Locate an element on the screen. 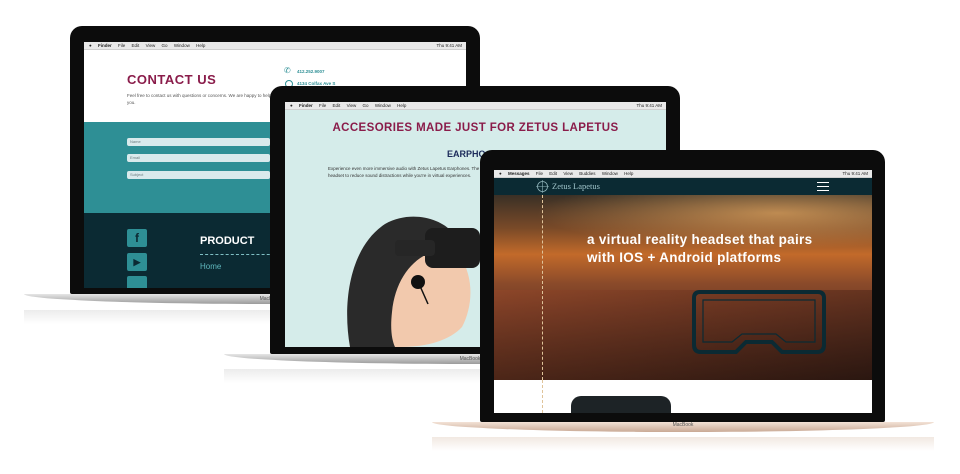  menu-app: Messages is located at coordinates (519, 173).